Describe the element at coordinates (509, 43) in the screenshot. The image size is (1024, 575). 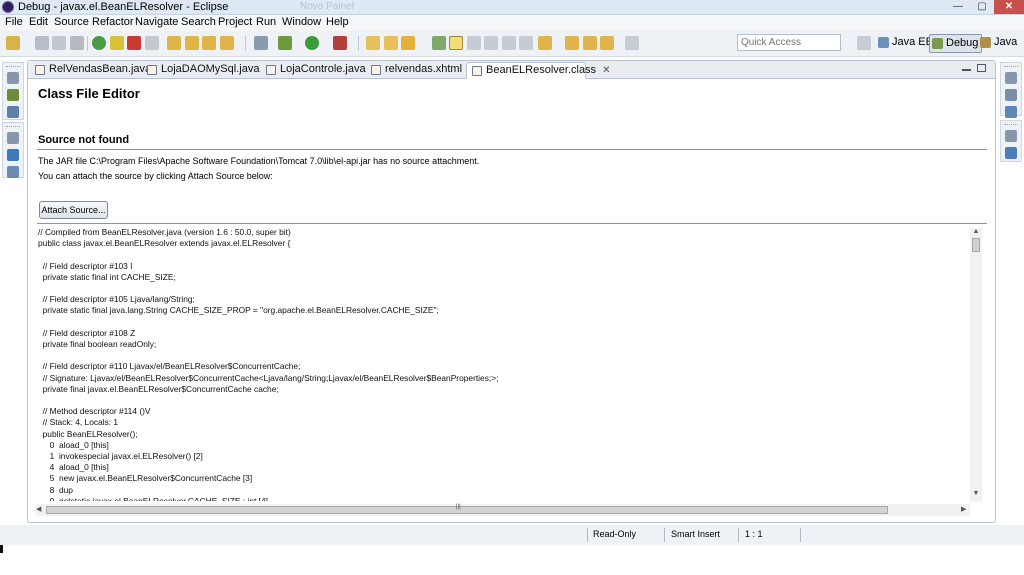
I see `show-source-icon` at that location.